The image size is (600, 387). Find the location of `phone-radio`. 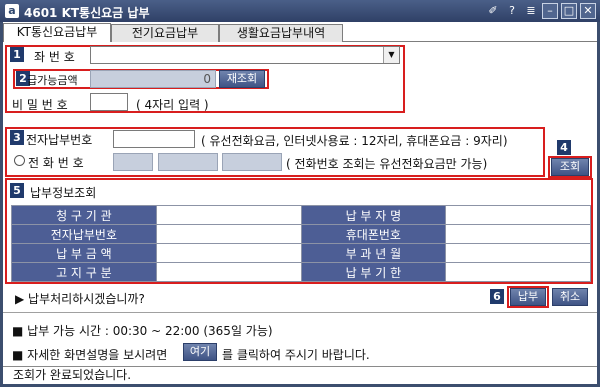

phone-radio is located at coordinates (19, 160).